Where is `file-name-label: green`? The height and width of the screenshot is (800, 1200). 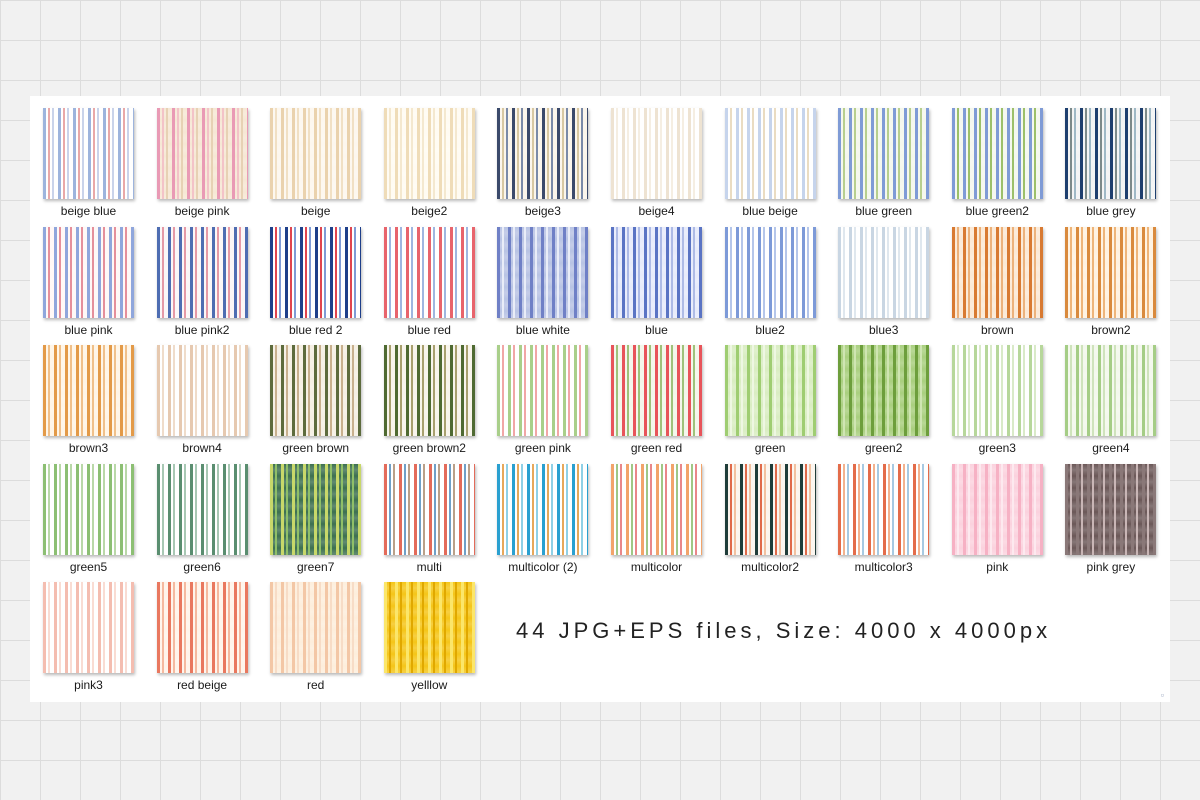 file-name-label: green is located at coordinates (770, 448).